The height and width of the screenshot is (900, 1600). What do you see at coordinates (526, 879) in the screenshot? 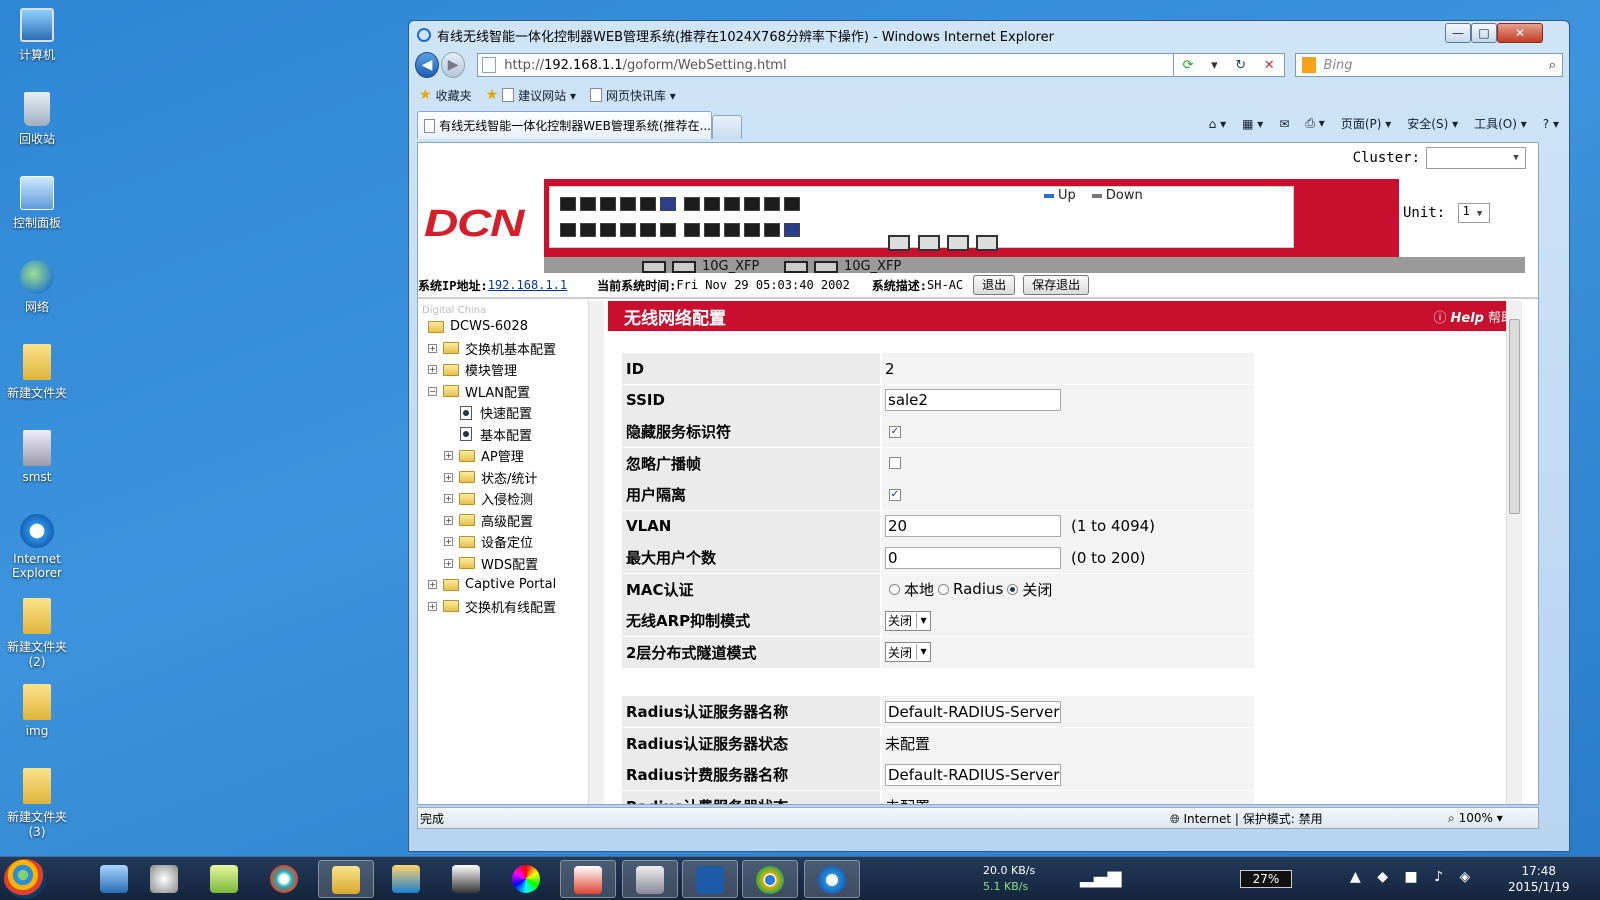
I see `taskbar-app-color` at bounding box center [526, 879].